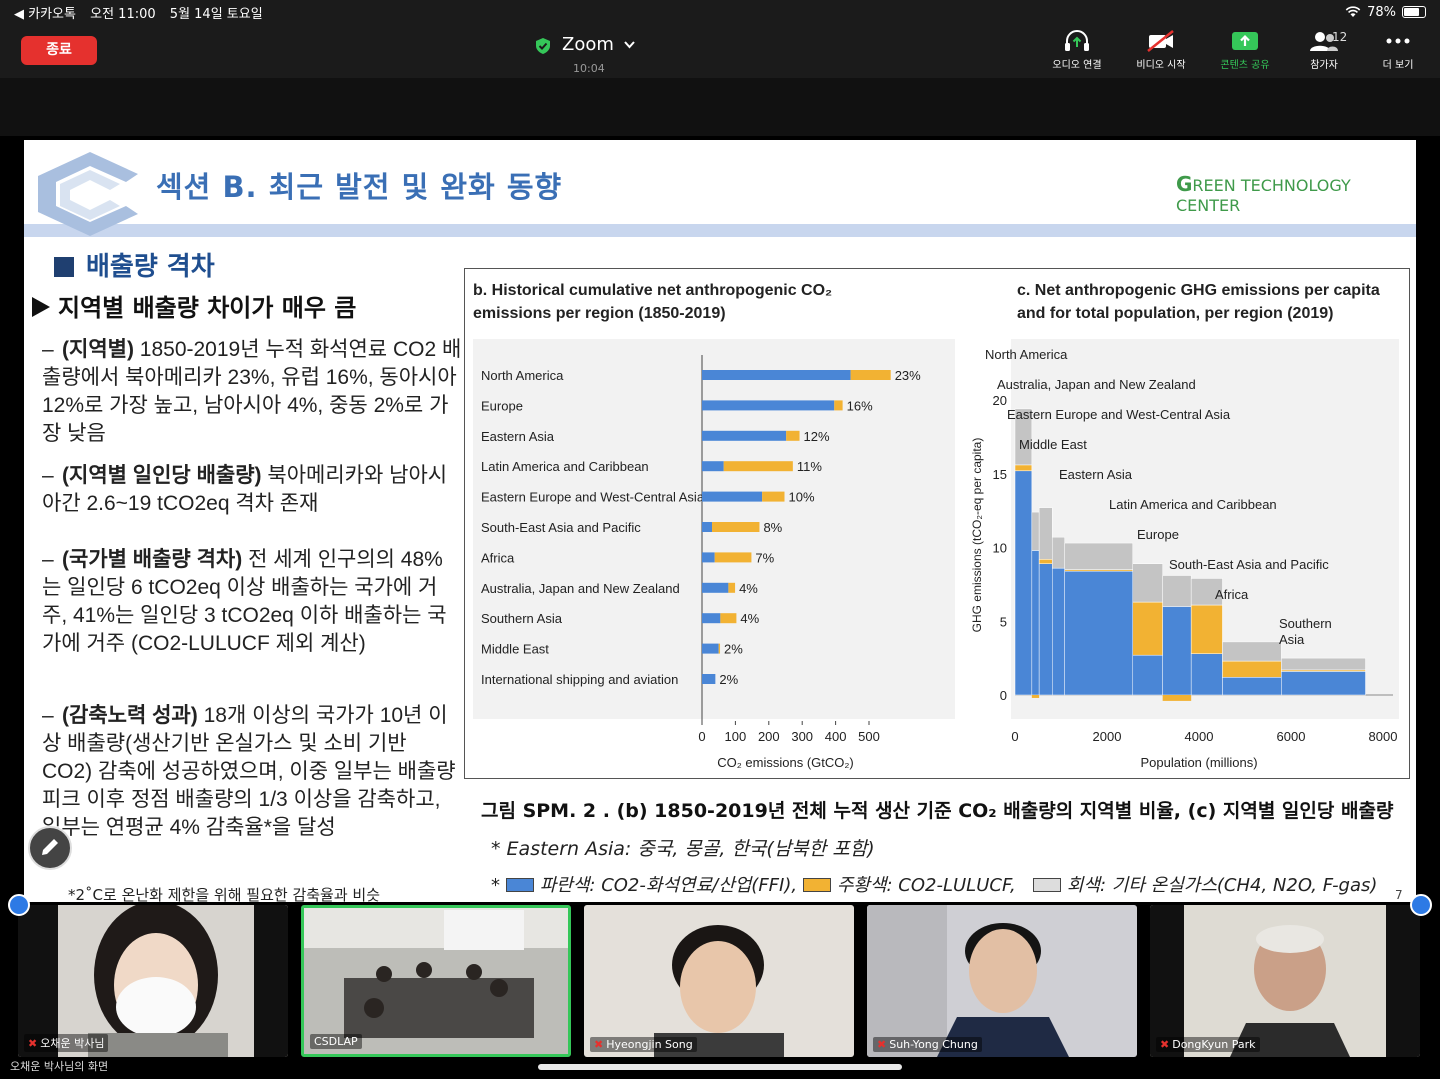  Describe the element at coordinates (1002, 981) in the screenshot. I see `participant-tile: ✖ Suh-Yong Chung` at that location.